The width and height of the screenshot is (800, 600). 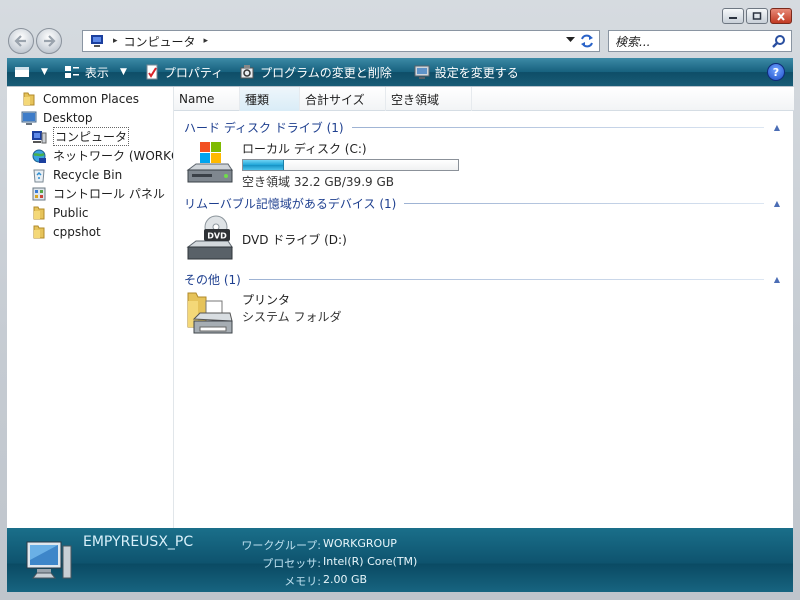 What do you see at coordinates (318, 182) in the screenshot?
I see `free-space-text: 空き領域 32.2 GB/39.9 GB` at bounding box center [318, 182].